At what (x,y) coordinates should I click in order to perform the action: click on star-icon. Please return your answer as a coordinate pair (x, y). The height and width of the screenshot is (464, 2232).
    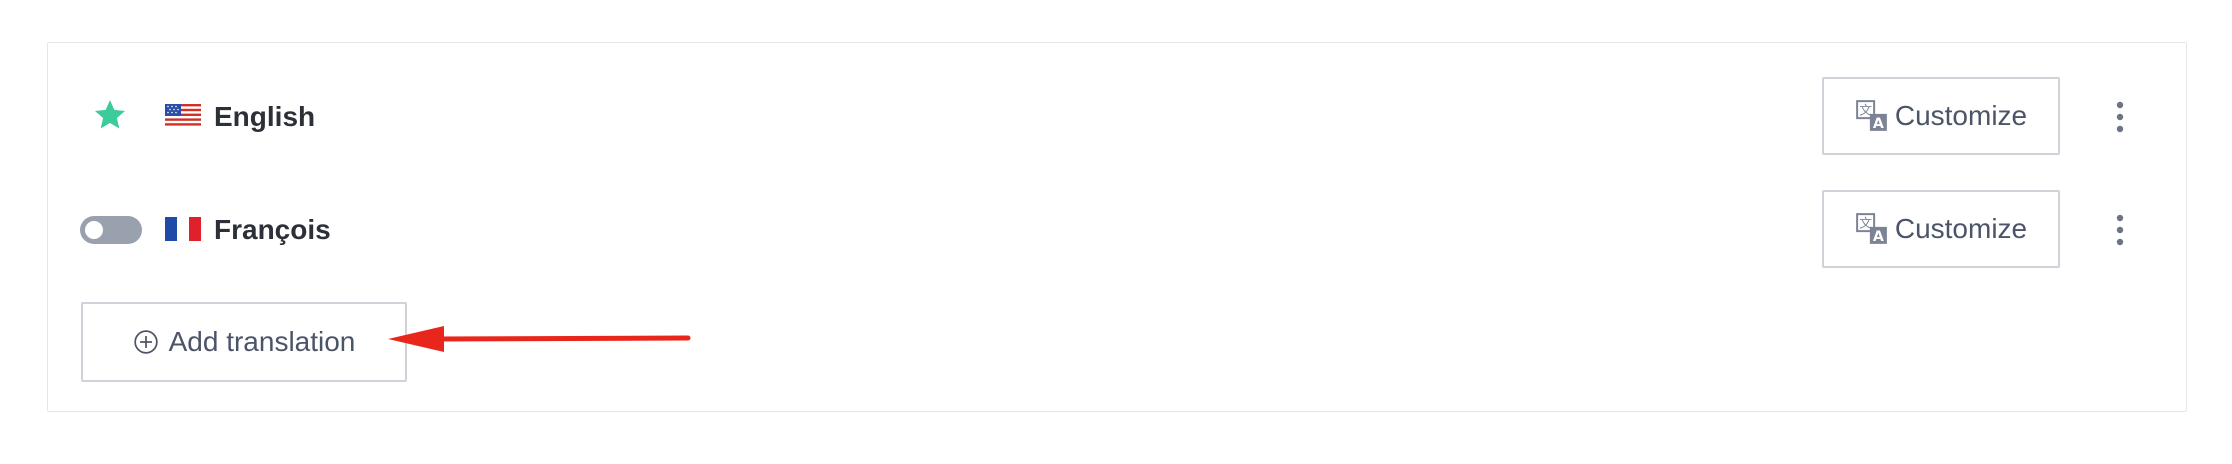
    Looking at the image, I should click on (110, 114).